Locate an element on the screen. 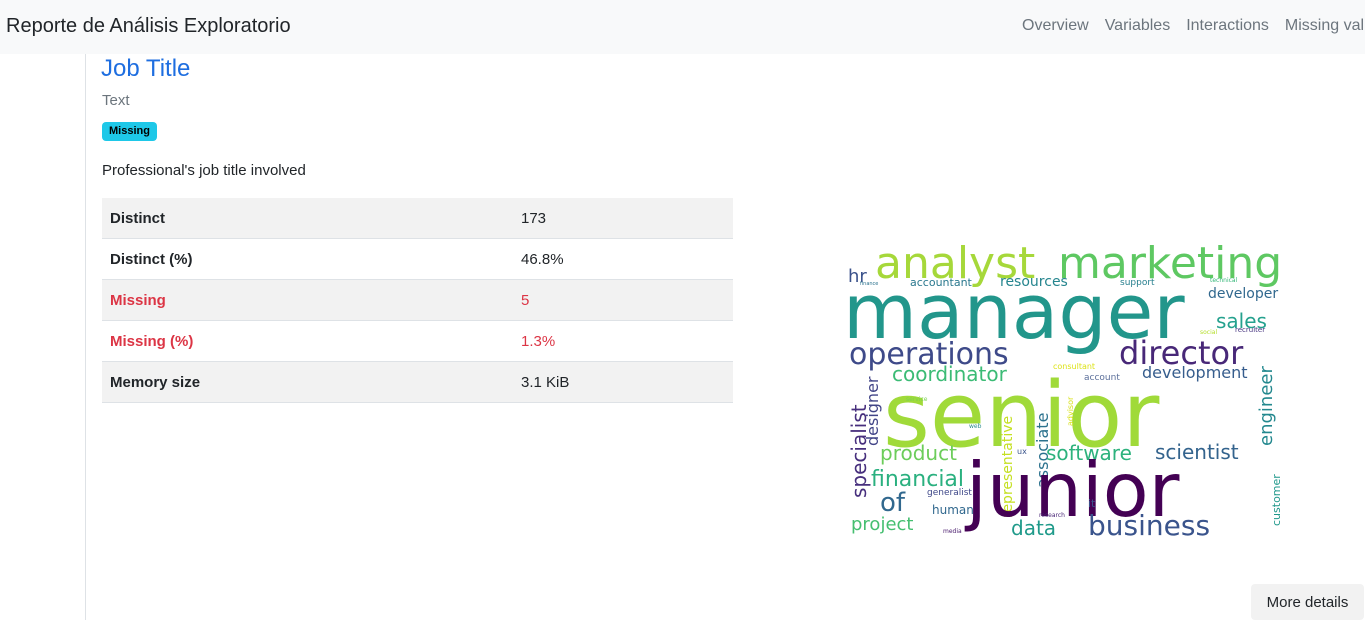 This screenshot has width=1365, height=620. stat-value: 1.3% is located at coordinates (623, 341).